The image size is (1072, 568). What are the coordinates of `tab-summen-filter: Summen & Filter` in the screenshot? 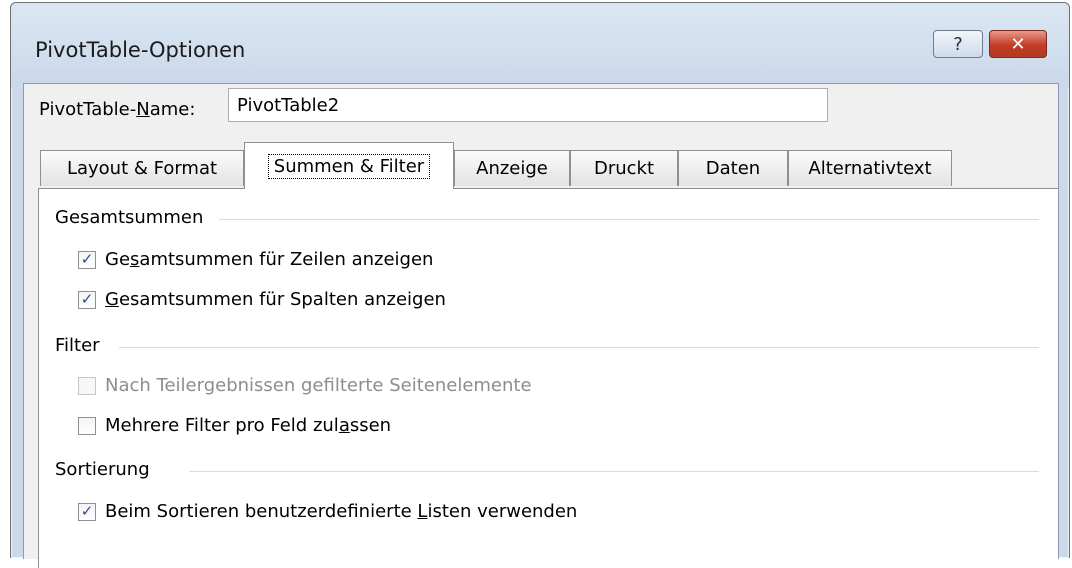 It's located at (349, 165).